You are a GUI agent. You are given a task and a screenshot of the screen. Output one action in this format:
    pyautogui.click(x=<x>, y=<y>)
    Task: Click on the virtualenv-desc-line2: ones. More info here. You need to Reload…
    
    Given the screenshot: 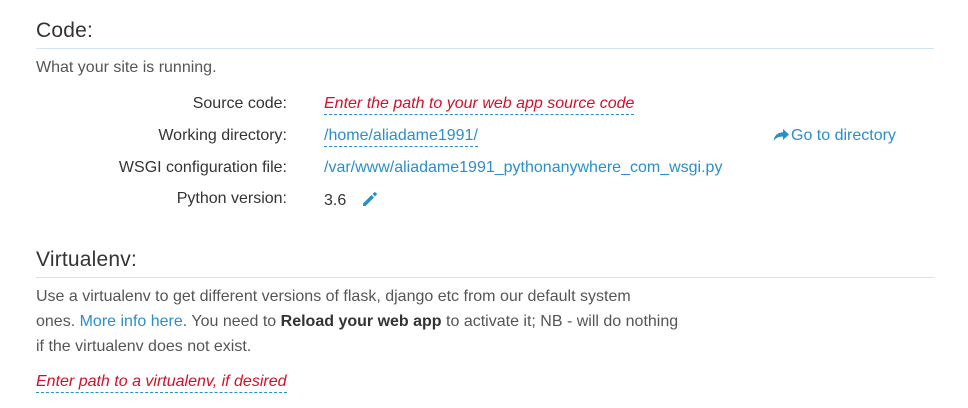 What is the action you would take?
    pyautogui.click(x=357, y=321)
    